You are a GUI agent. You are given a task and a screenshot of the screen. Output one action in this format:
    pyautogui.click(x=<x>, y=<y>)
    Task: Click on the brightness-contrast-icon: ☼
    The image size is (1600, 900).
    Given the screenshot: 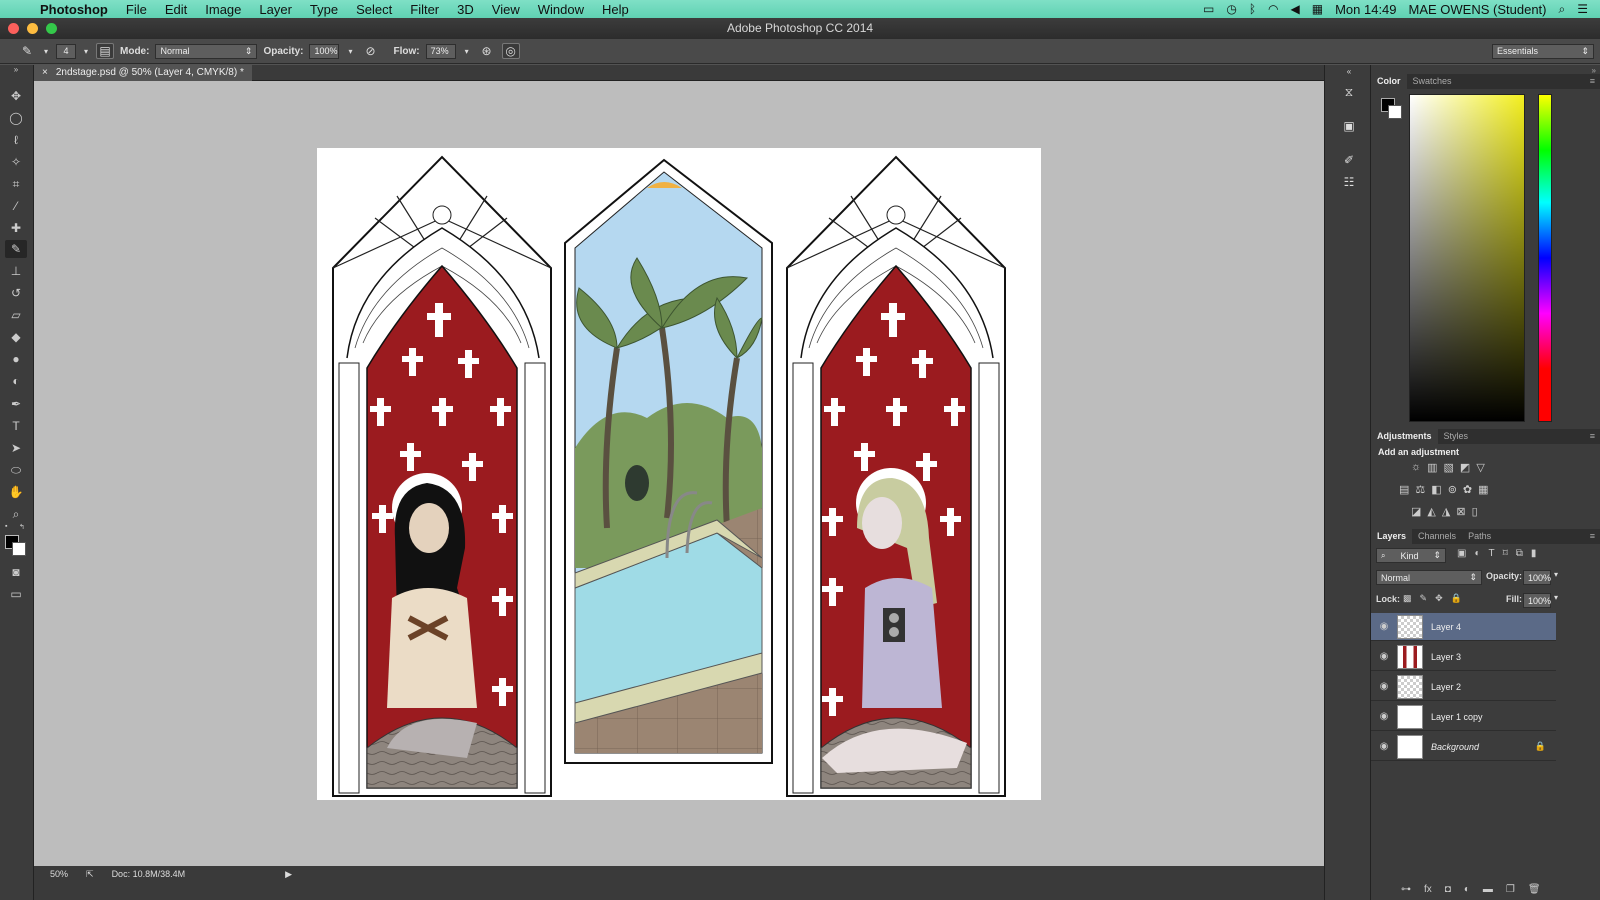 What is the action you would take?
    pyautogui.click(x=1416, y=467)
    